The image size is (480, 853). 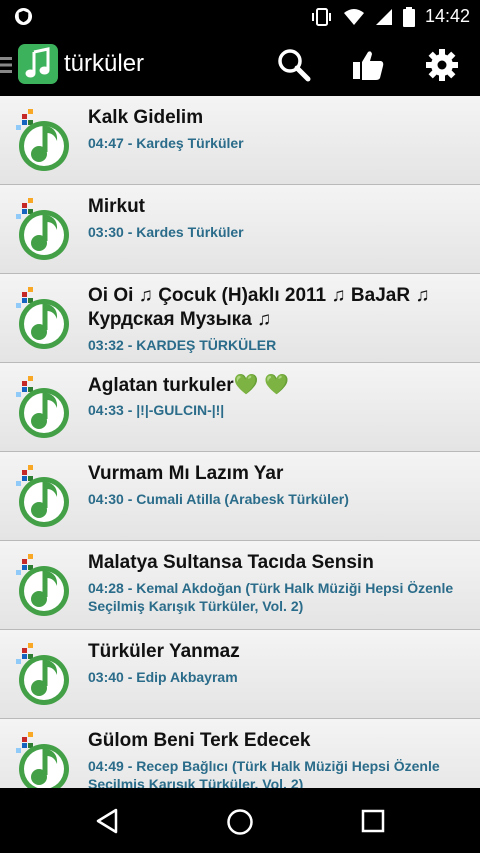 I want to click on gear-icon, so click(x=442, y=65).